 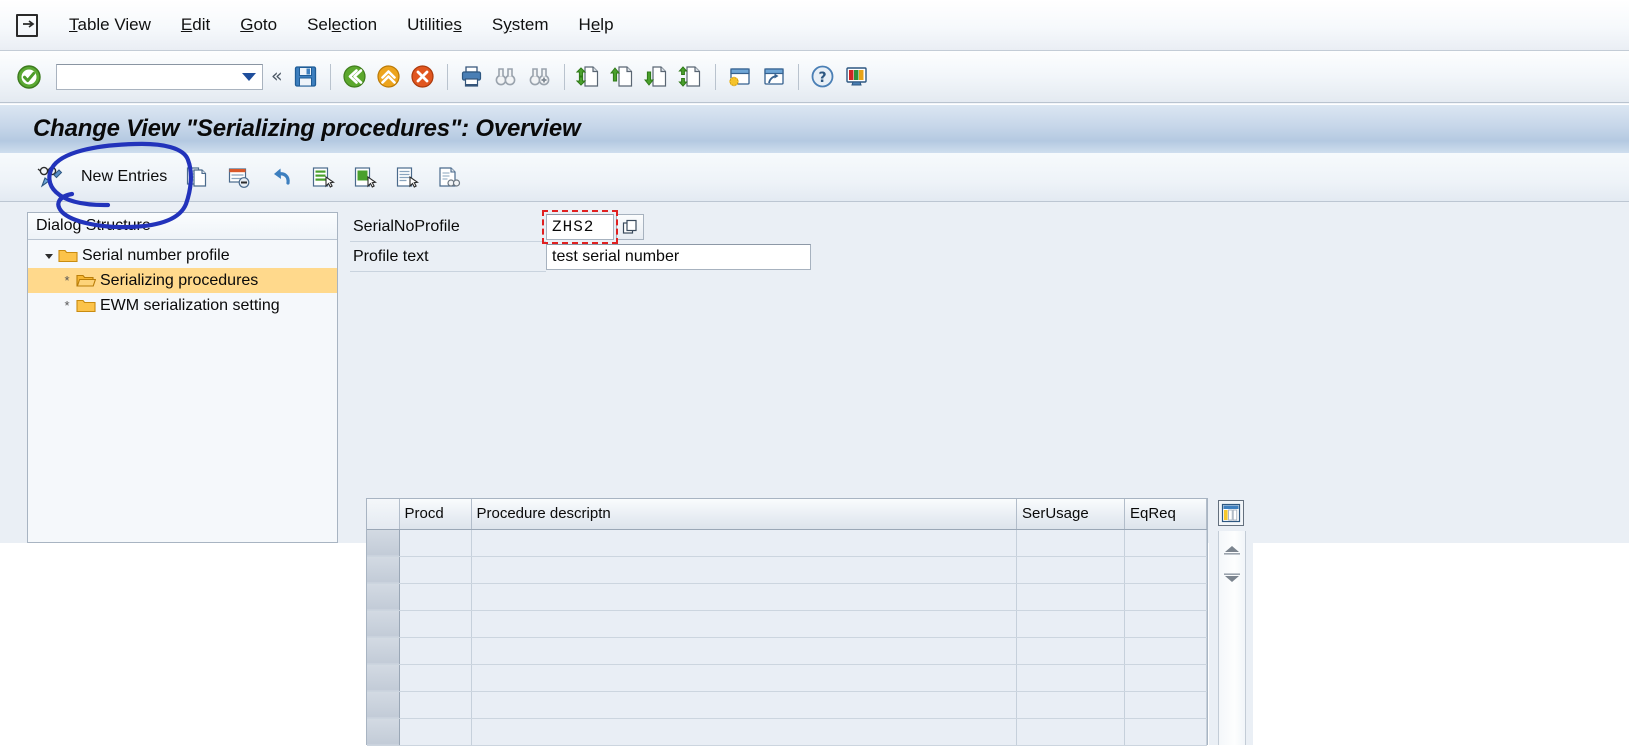 I want to click on chevron-down-icon, so click(x=249, y=76).